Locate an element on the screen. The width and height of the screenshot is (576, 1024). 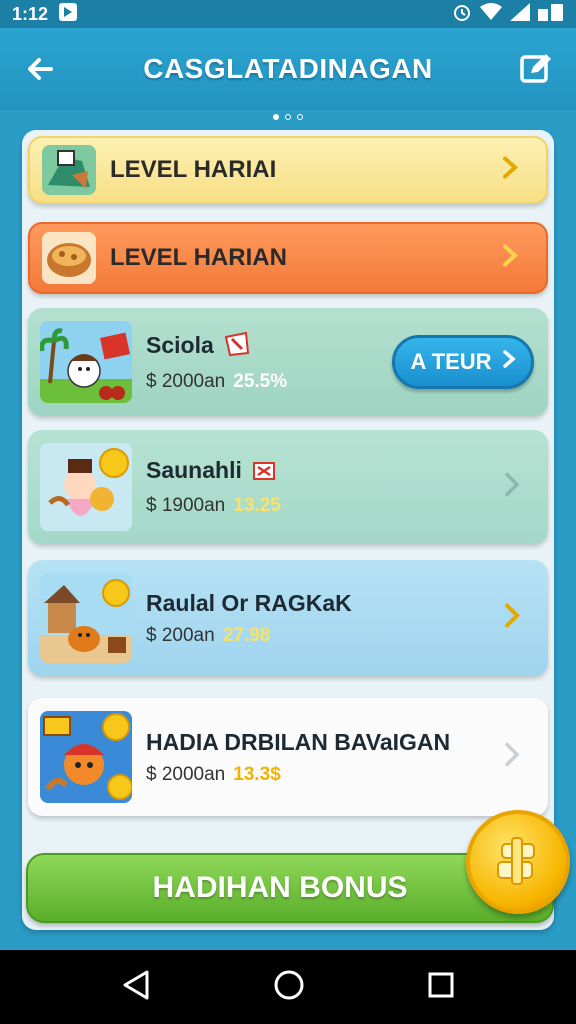
nav-home-icon is located at coordinates (289, 987).